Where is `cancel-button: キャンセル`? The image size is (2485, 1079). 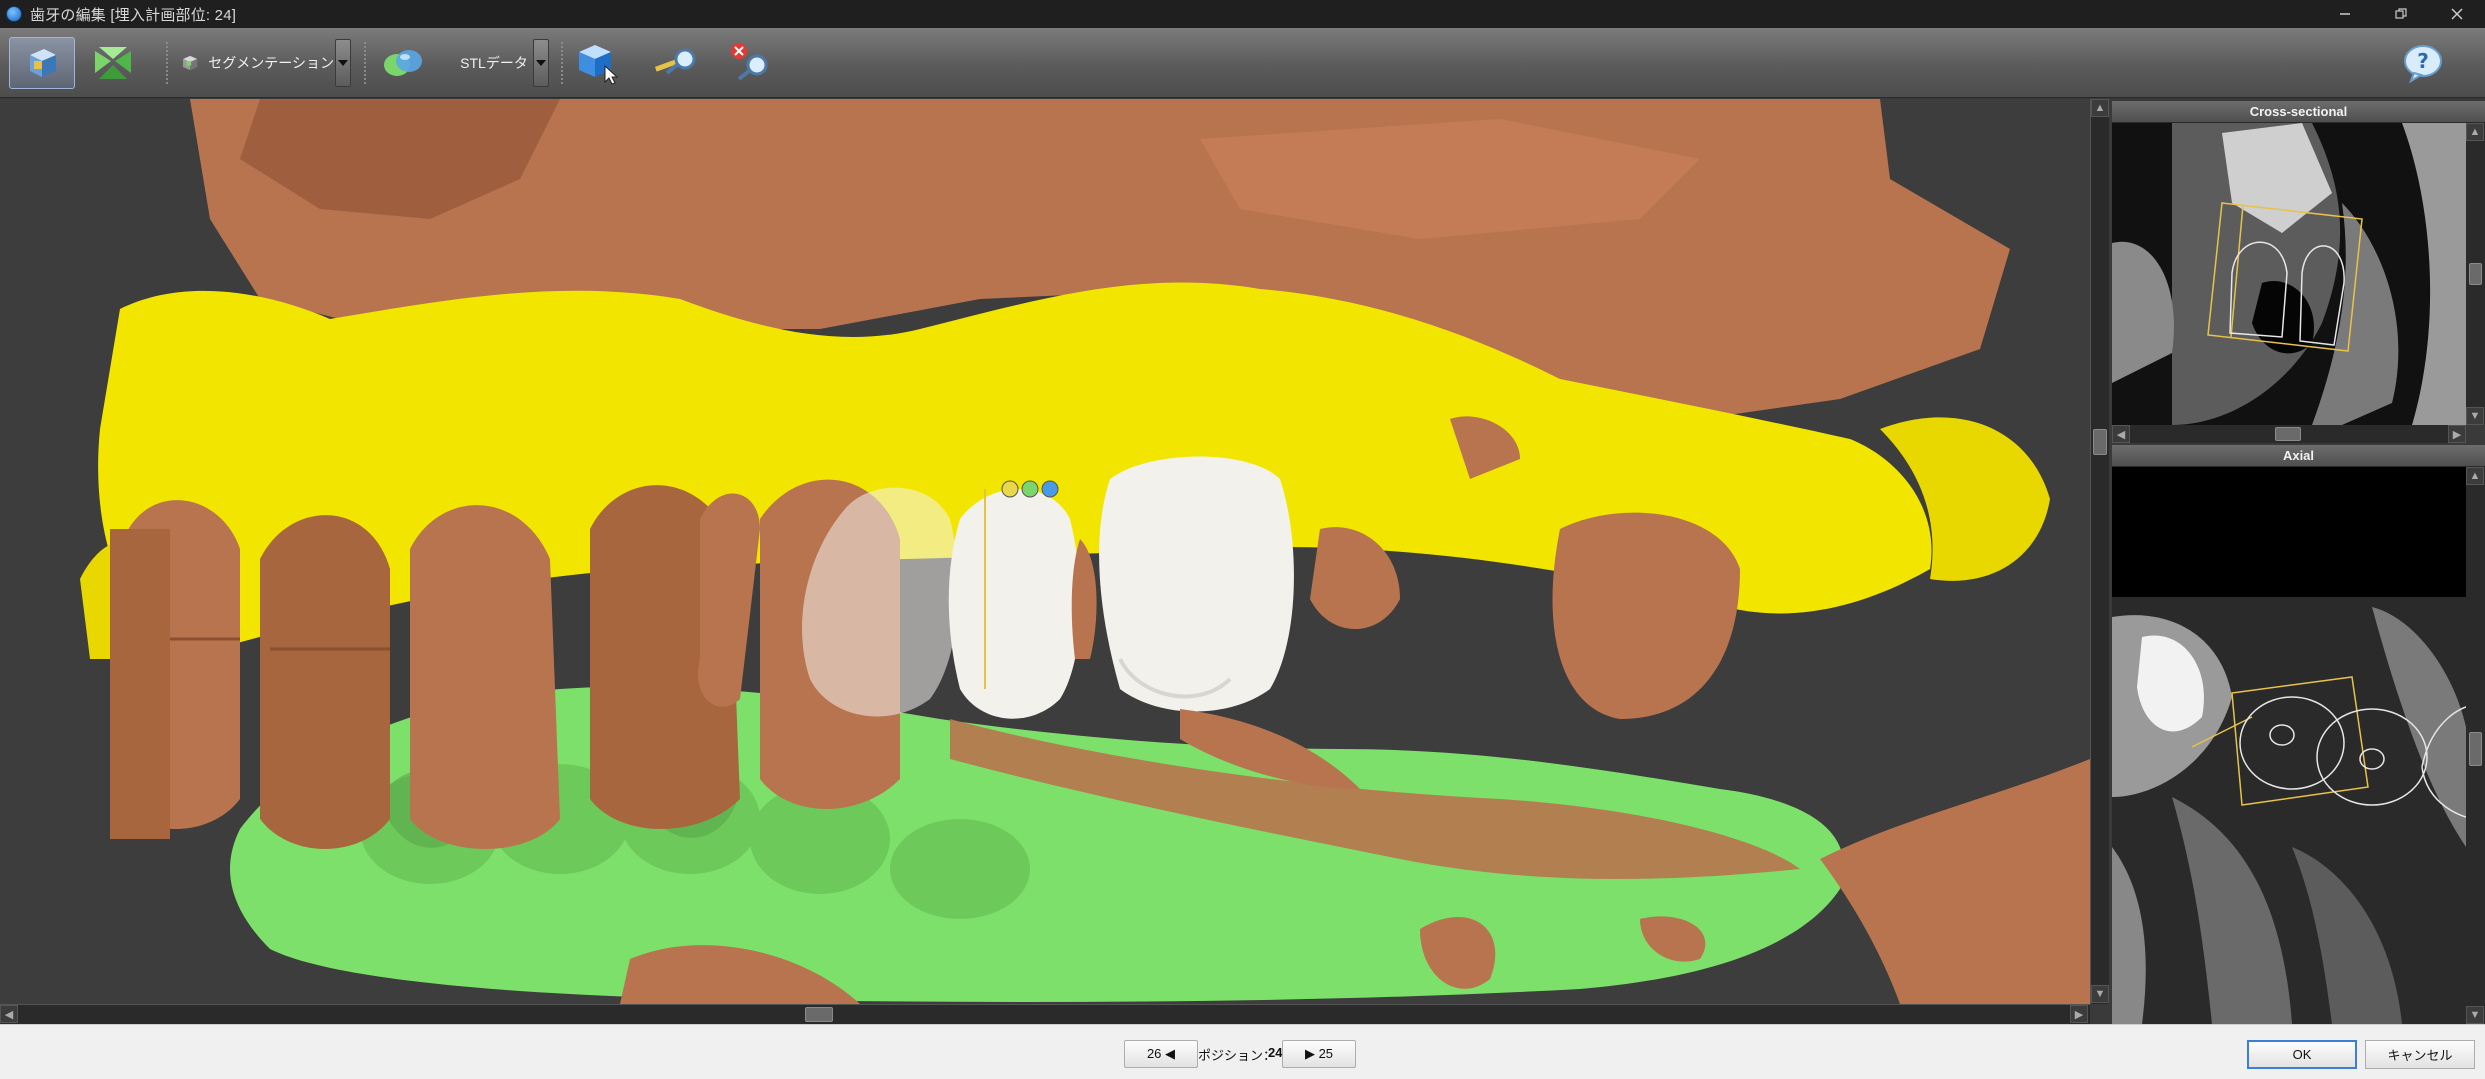 cancel-button: キャンセル is located at coordinates (2420, 1054).